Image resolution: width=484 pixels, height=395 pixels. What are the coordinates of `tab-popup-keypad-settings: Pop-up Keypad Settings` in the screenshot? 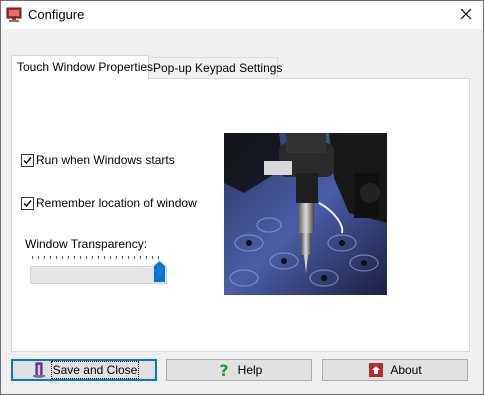 It's located at (214, 67).